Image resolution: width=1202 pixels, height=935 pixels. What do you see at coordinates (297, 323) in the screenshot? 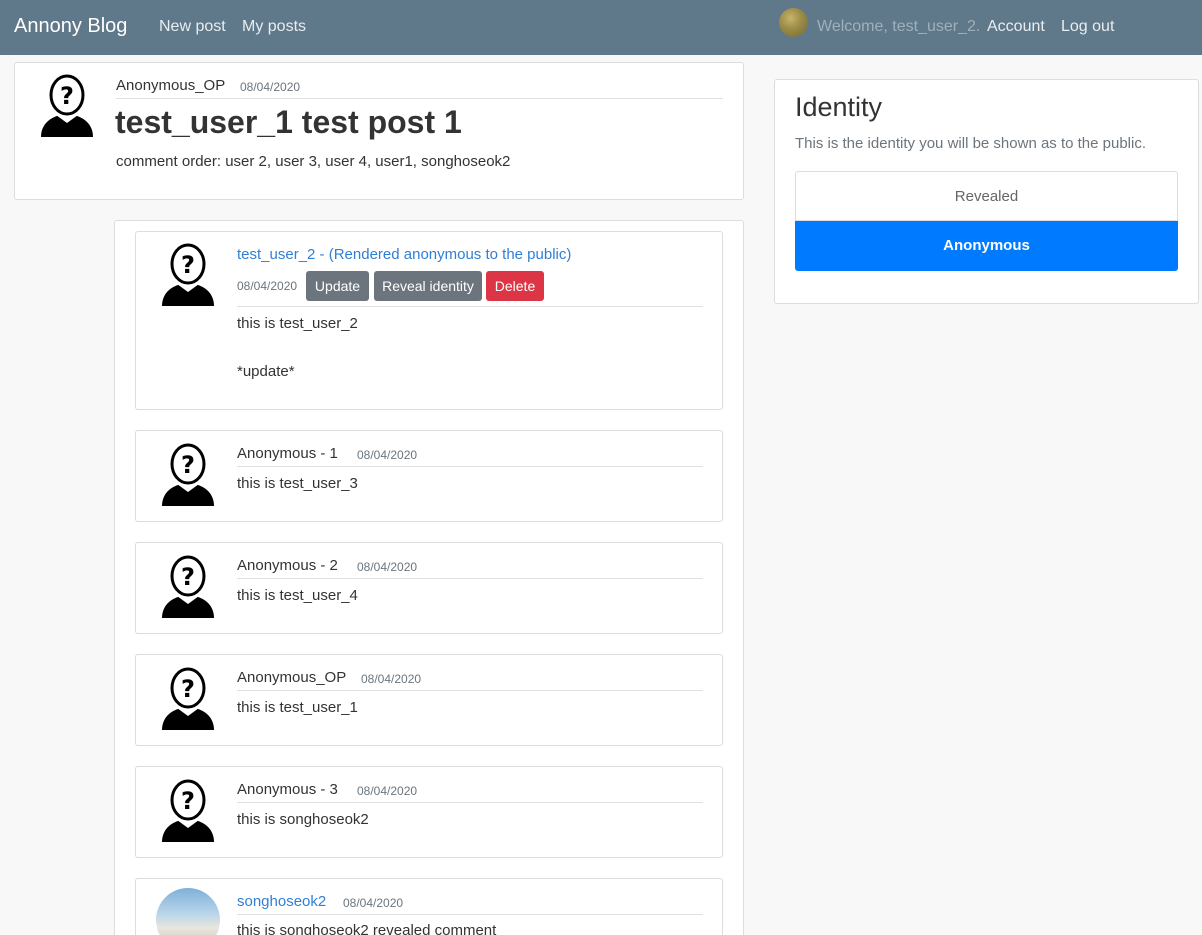
I see `comment-text: this is test_user_2` at bounding box center [297, 323].